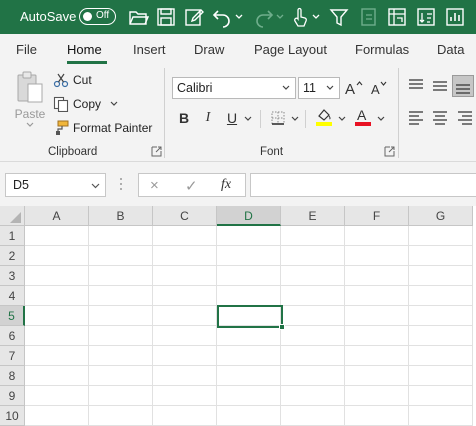 The image size is (476, 426). I want to click on cell-g9, so click(441, 396).